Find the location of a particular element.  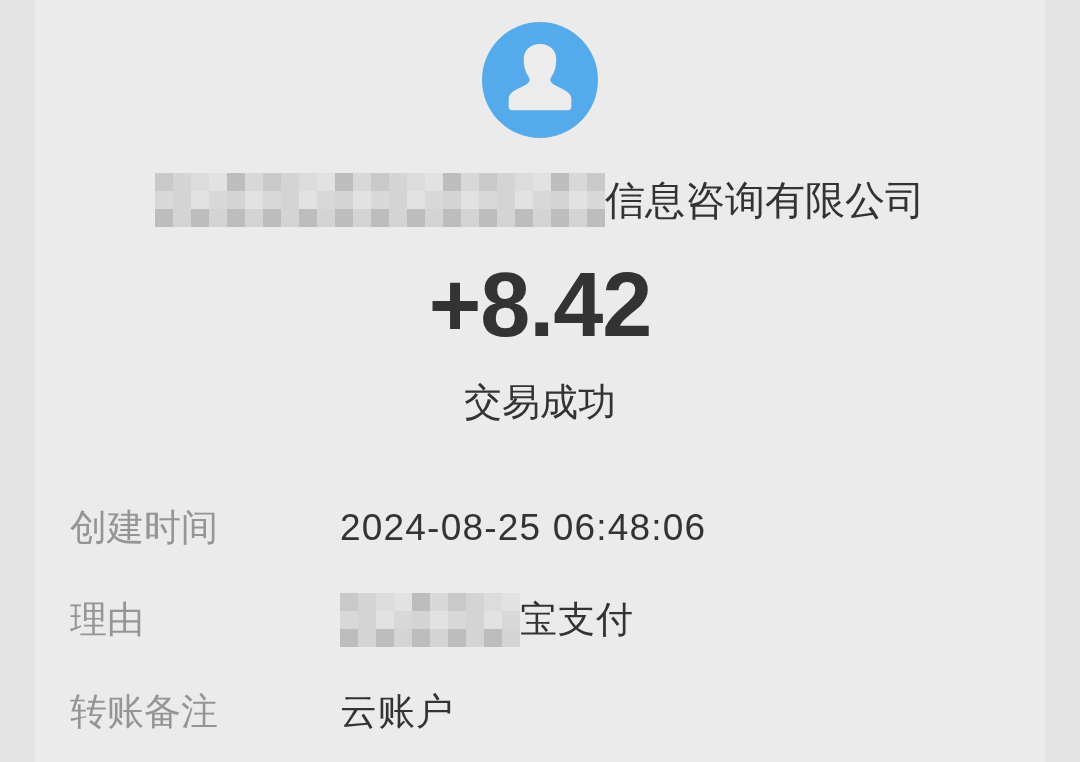

payee-name: 信息咨询有限公司 is located at coordinates (765, 200).